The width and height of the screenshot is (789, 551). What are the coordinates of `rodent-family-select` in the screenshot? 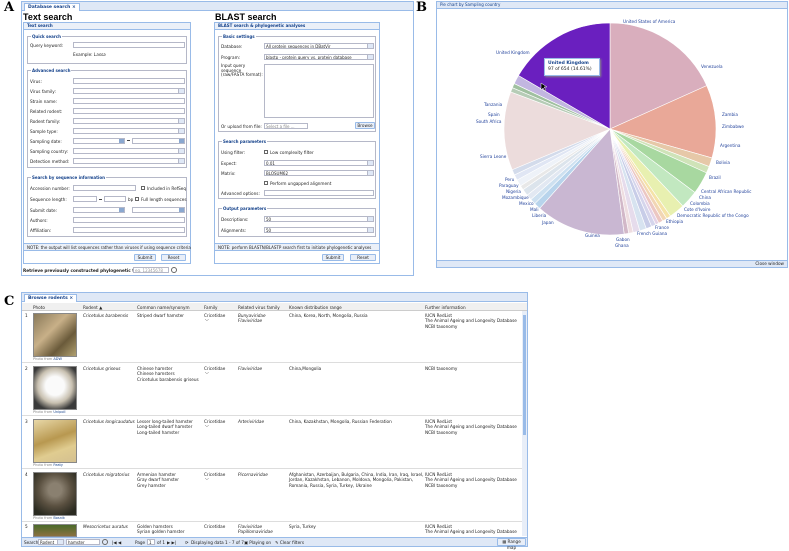 It's located at (129, 121).